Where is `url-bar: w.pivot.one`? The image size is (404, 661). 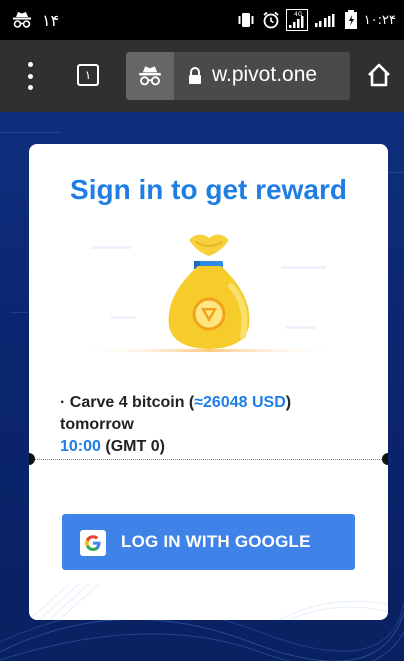 url-bar: w.pivot.one is located at coordinates (238, 76).